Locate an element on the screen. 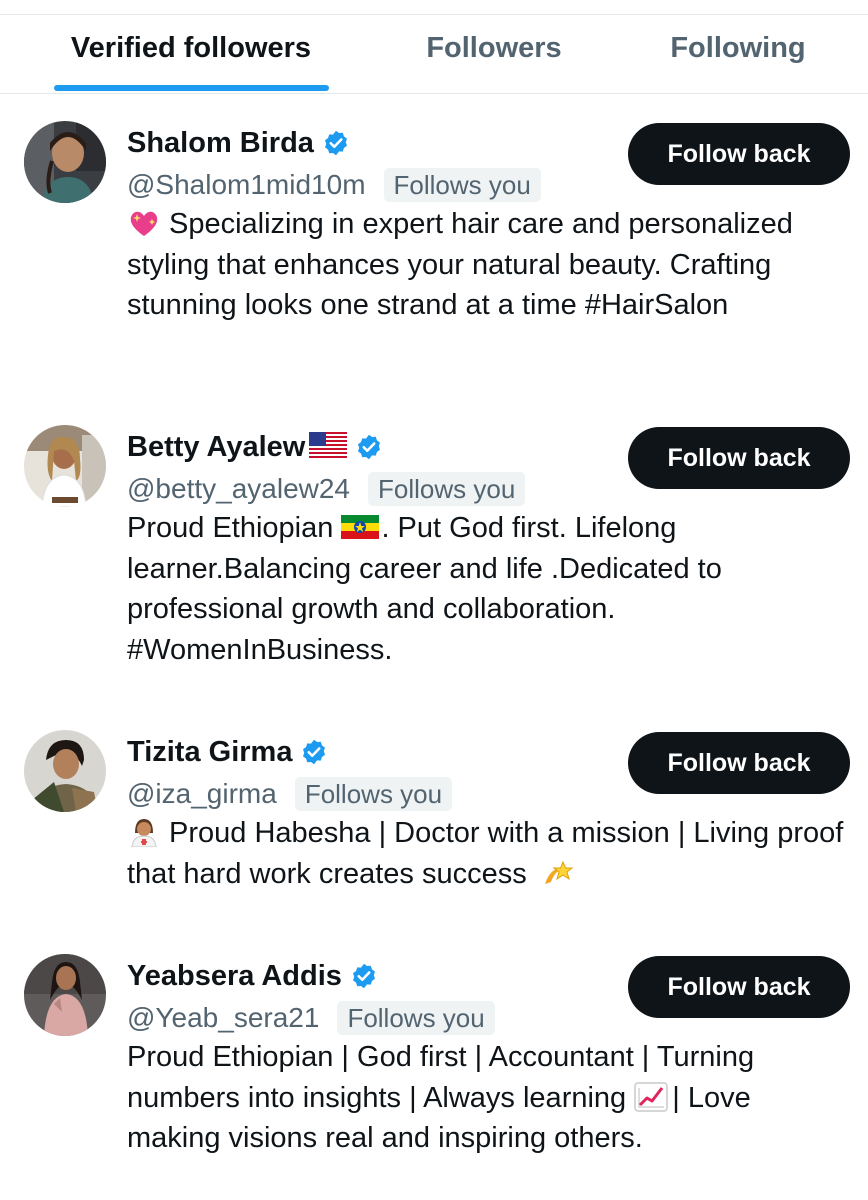  user-handle: @betty_ayalew24 is located at coordinates (239, 488).